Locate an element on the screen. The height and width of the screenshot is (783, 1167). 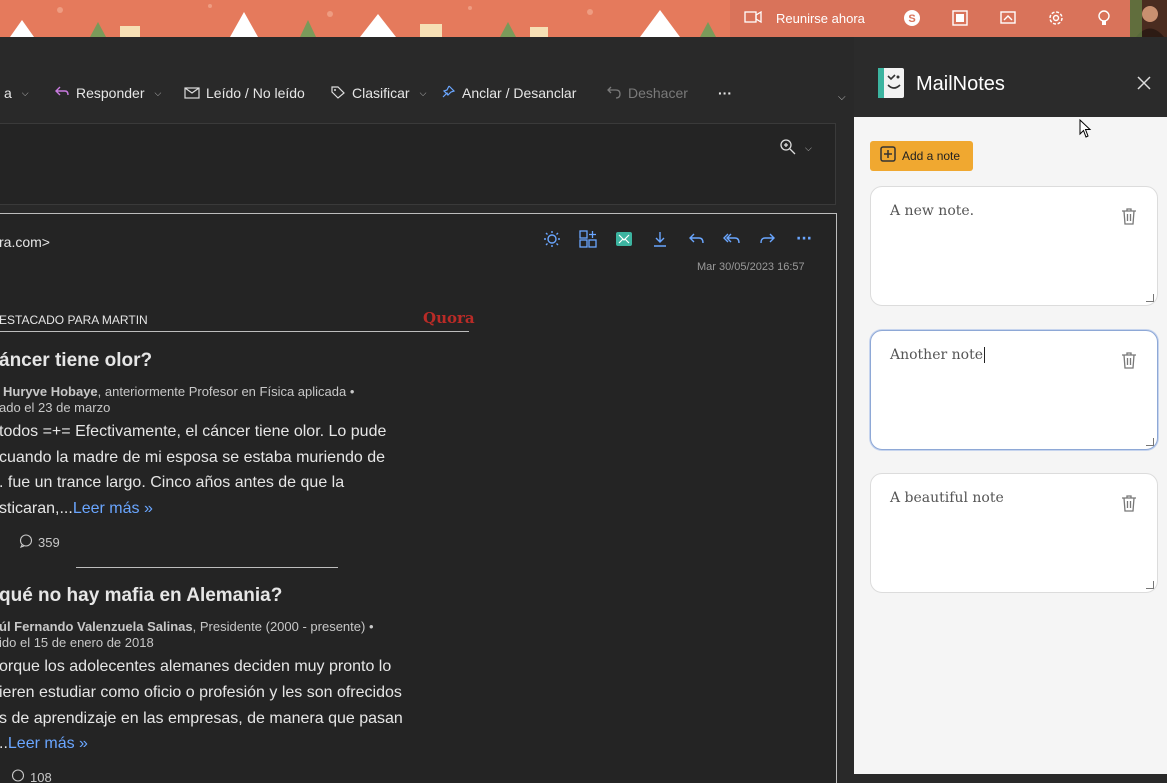
note-text: A new note. is located at coordinates (932, 211).